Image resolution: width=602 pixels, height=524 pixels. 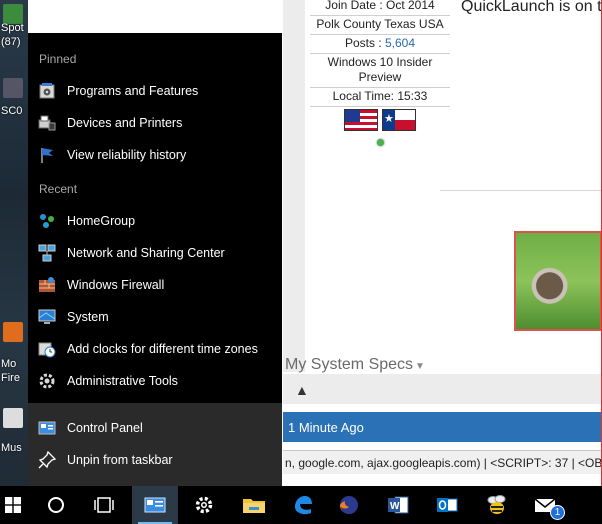 What do you see at coordinates (13, 505) in the screenshot?
I see `windows-logo-icon` at bounding box center [13, 505].